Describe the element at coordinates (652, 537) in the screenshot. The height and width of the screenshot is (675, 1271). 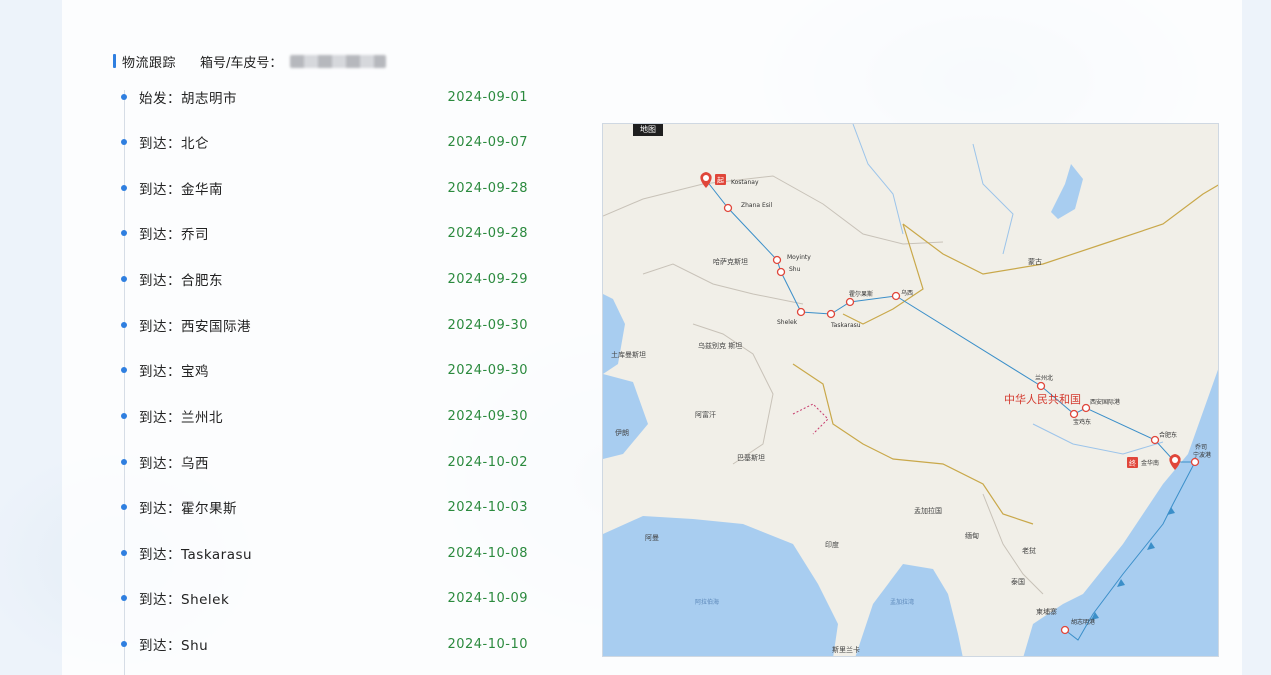
I see `label-oman: 阿曼` at that location.